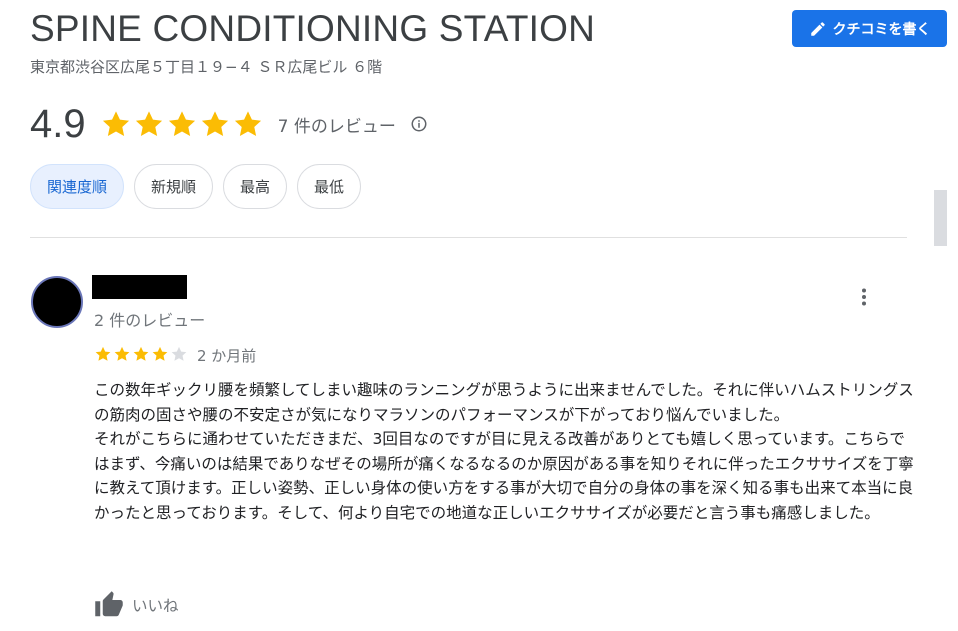  I want to click on rating-summary: 4.9 7 件のレビュー, so click(229, 124).